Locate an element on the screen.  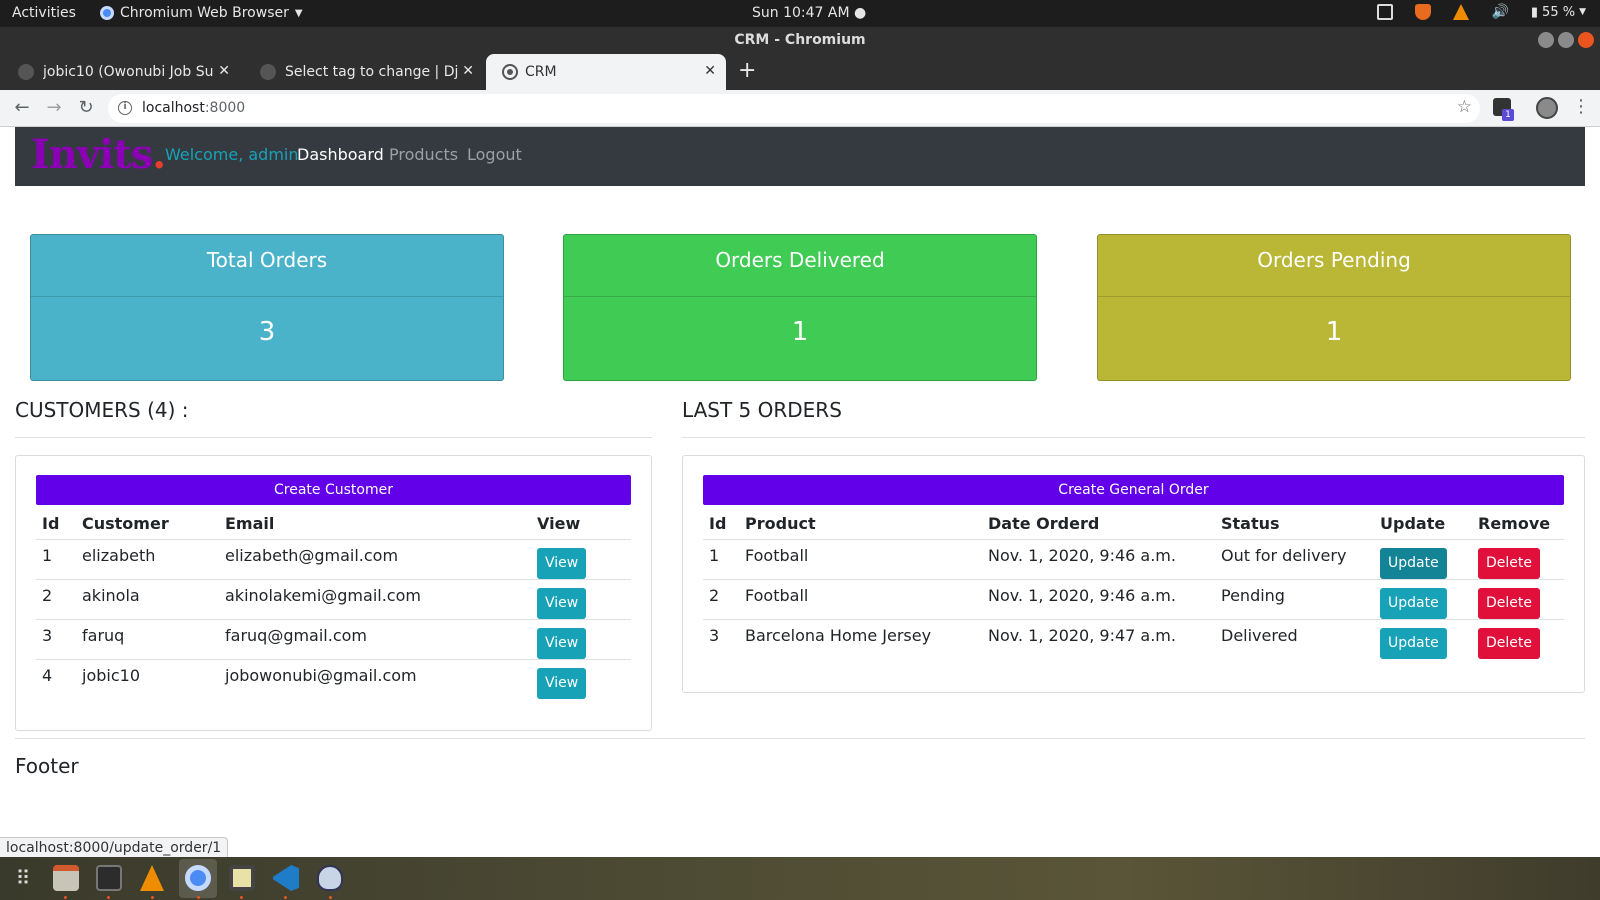
stat-label: Orders Pending is located at coordinates (1334, 266).